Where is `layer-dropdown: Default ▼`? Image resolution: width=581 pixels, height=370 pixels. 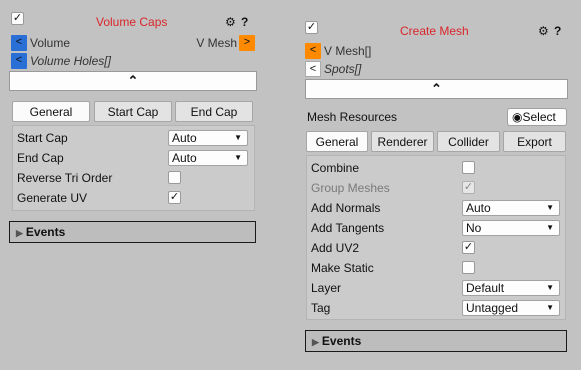 layer-dropdown: Default ▼ is located at coordinates (511, 288).